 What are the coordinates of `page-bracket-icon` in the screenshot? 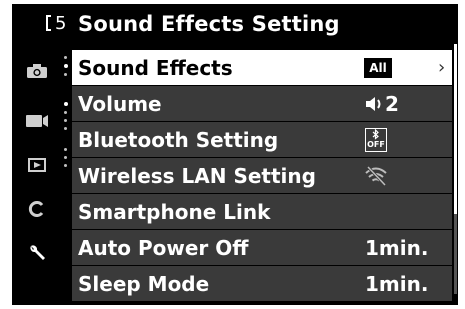 It's located at (48, 23).